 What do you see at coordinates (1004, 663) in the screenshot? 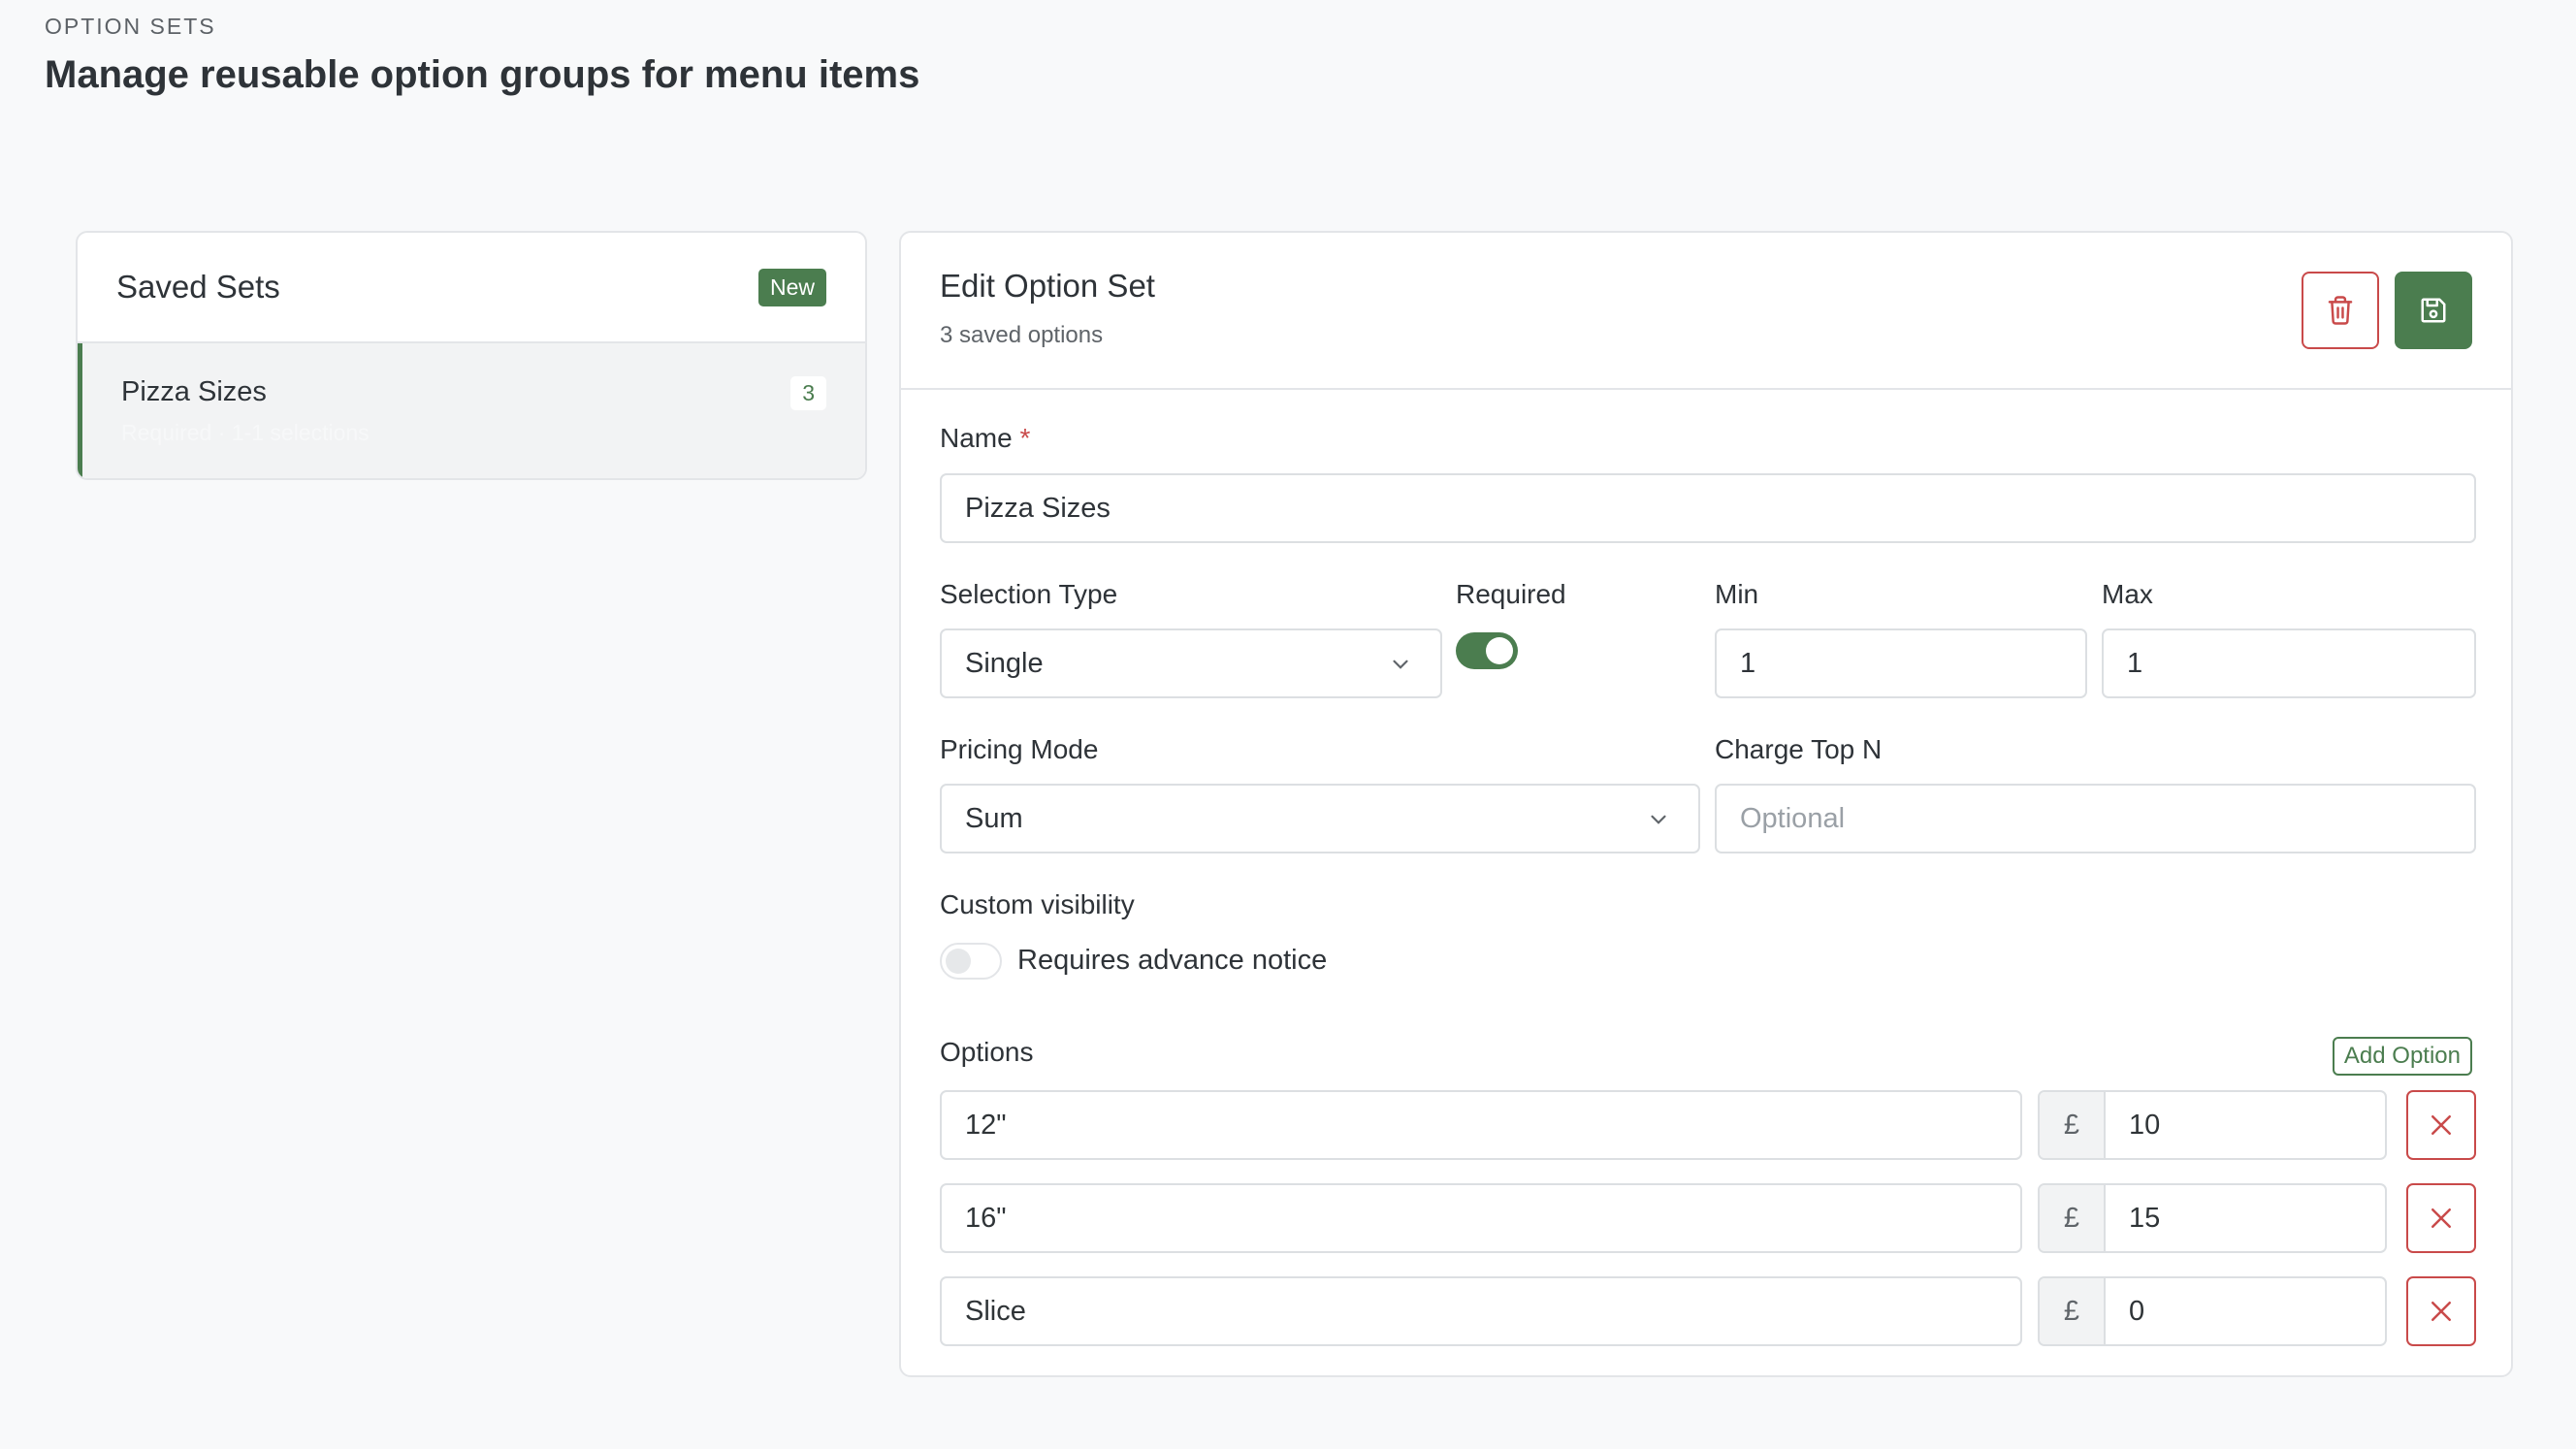
I see `selection-type-value: Single` at bounding box center [1004, 663].